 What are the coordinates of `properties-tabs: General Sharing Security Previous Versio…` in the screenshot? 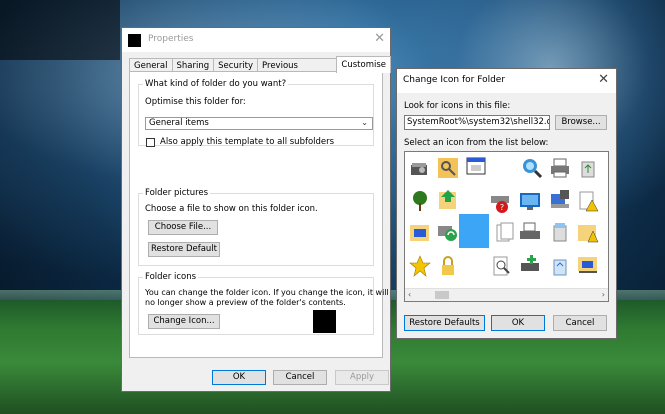 It's located at (260, 69).